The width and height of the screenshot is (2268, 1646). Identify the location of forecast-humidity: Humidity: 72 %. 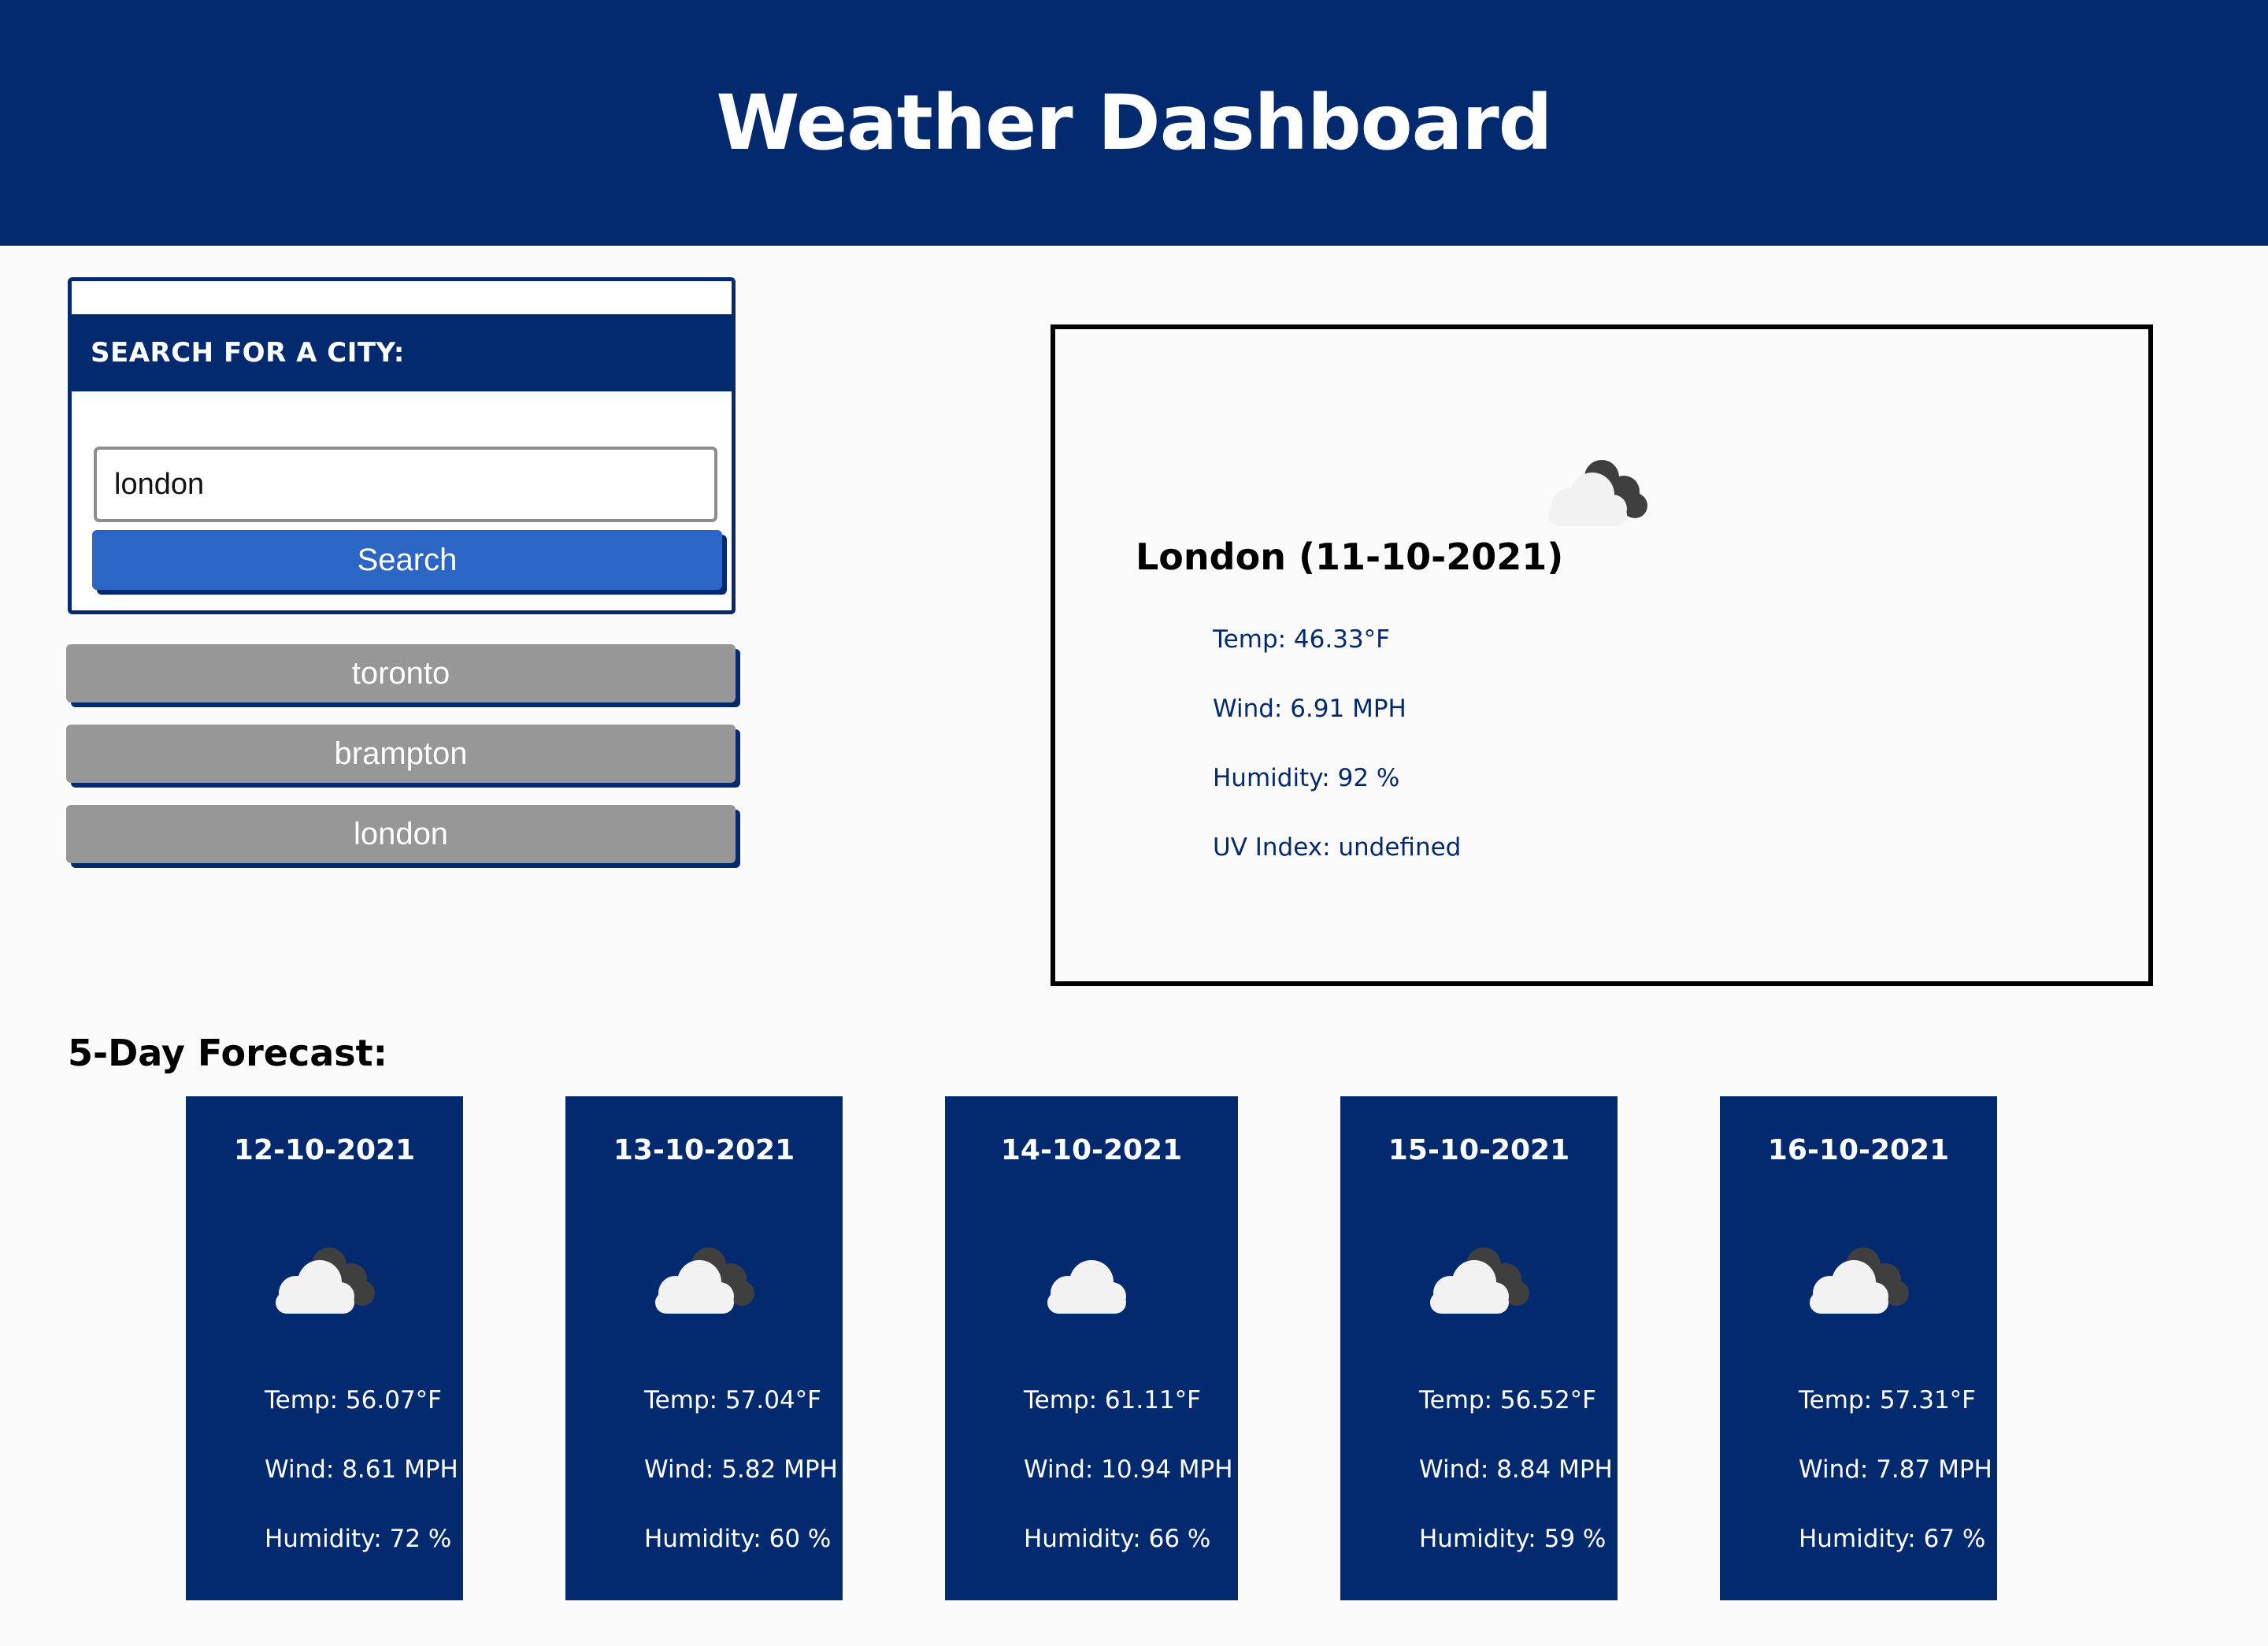
(358, 1539).